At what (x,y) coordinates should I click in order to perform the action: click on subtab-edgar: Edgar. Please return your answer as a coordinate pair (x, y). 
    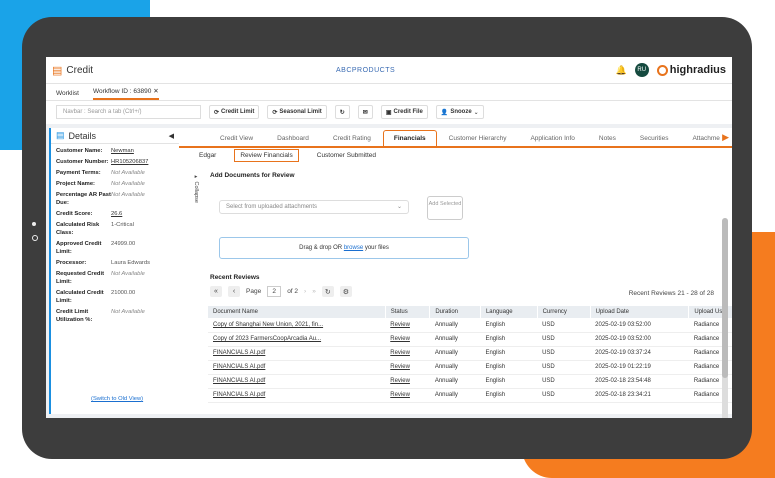
    Looking at the image, I should click on (207, 155).